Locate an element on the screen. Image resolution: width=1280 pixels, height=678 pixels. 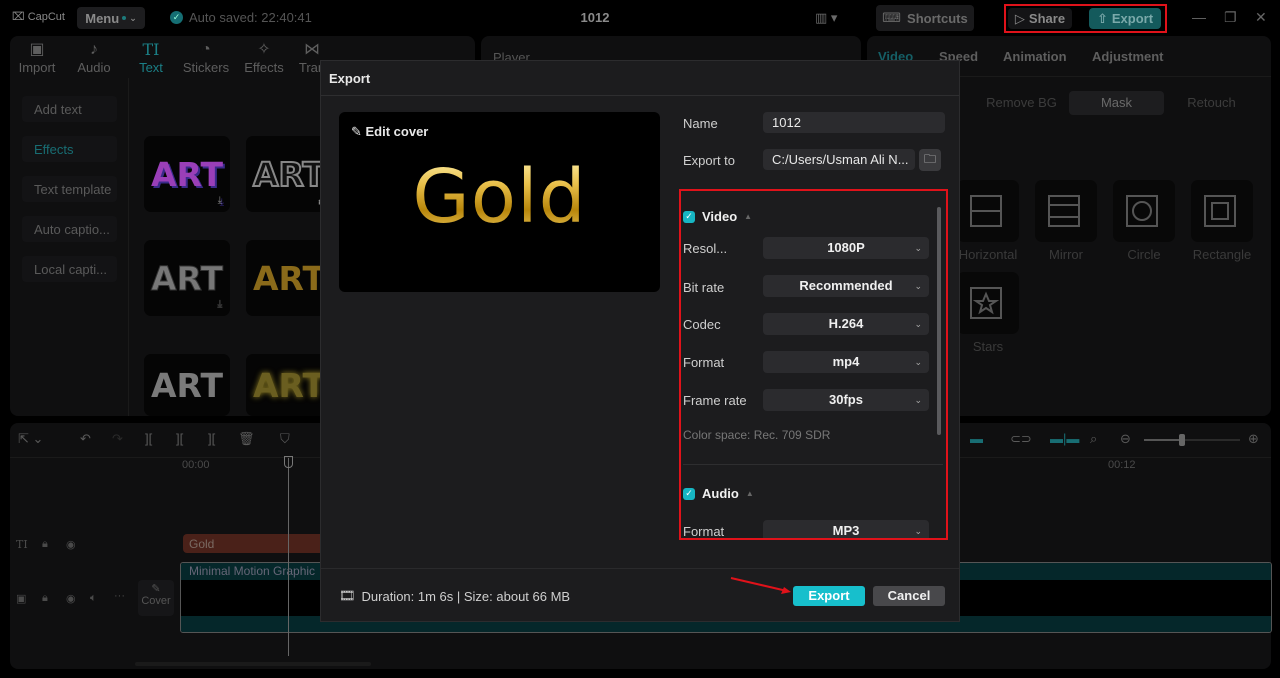
pencil-icon: ✎ is located at coordinates (358, 131).